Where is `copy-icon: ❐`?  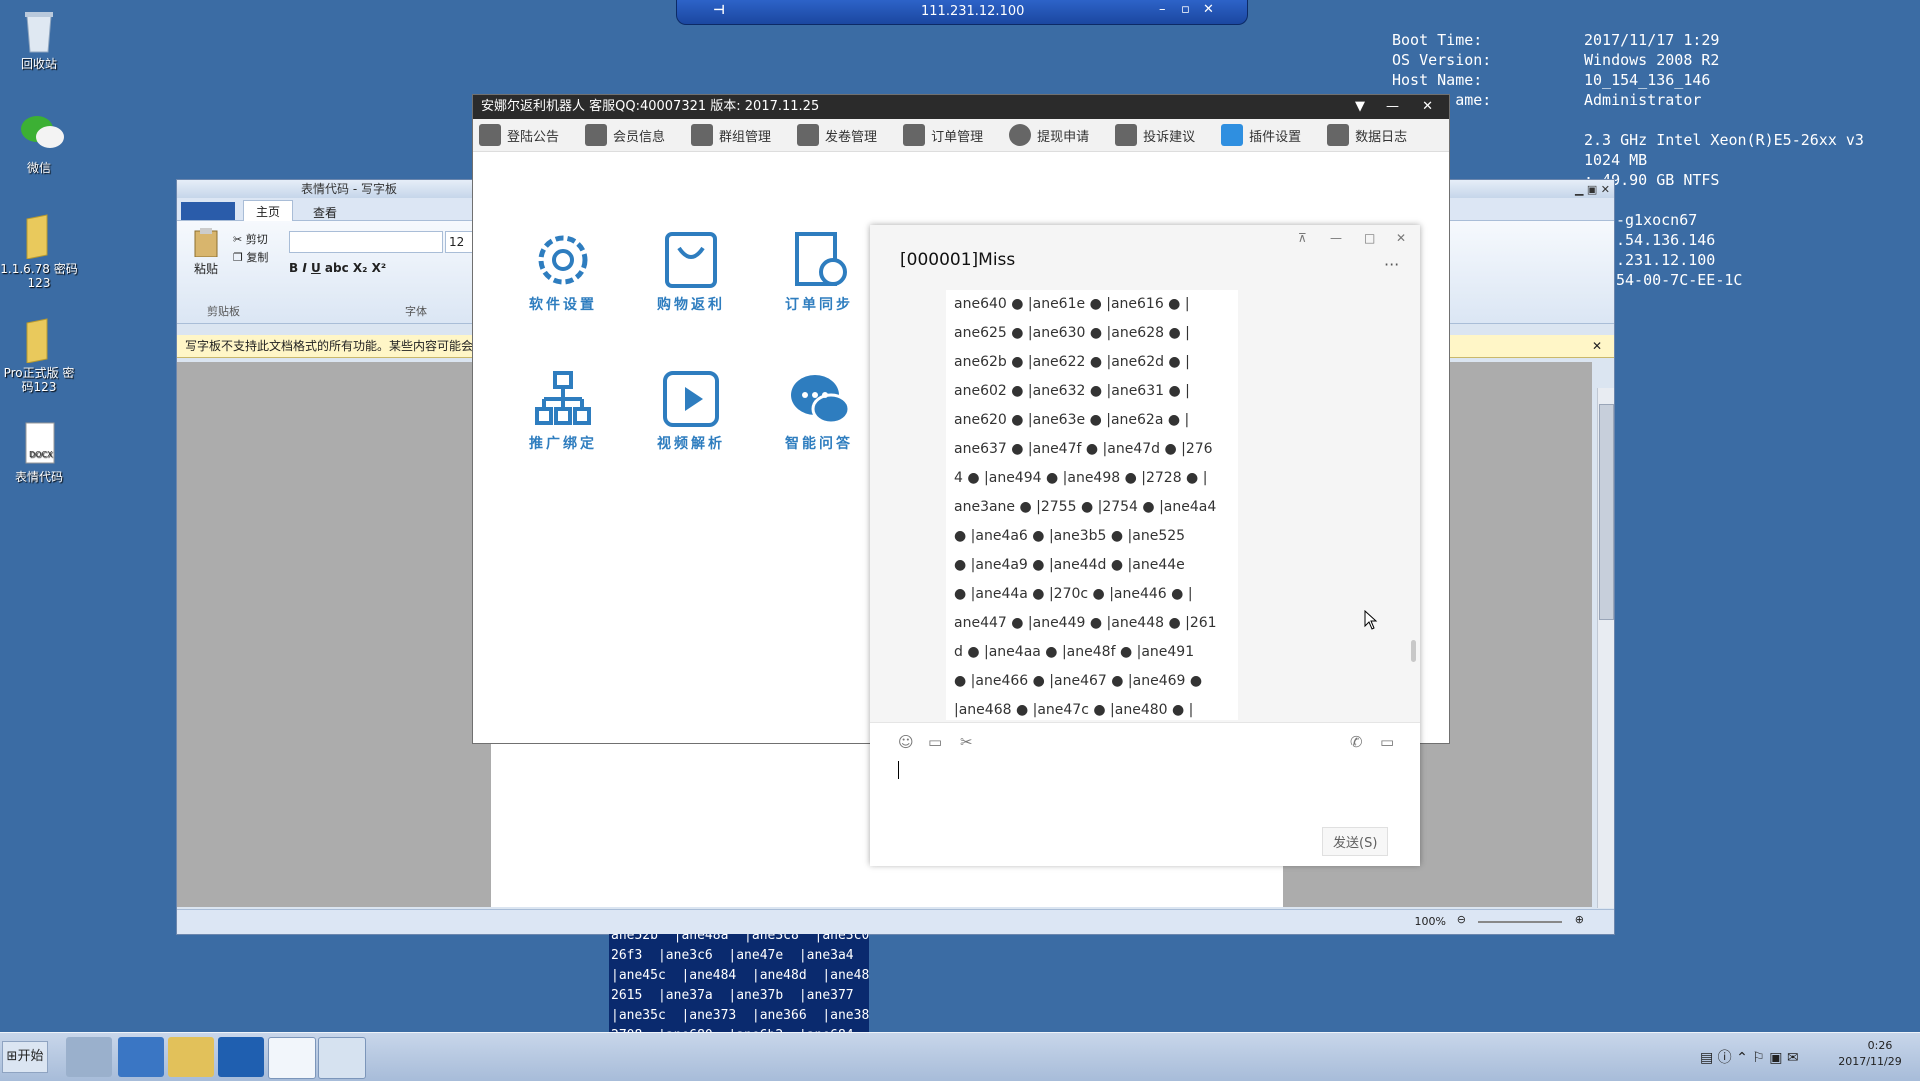
copy-icon: ❐ is located at coordinates (240, 257).